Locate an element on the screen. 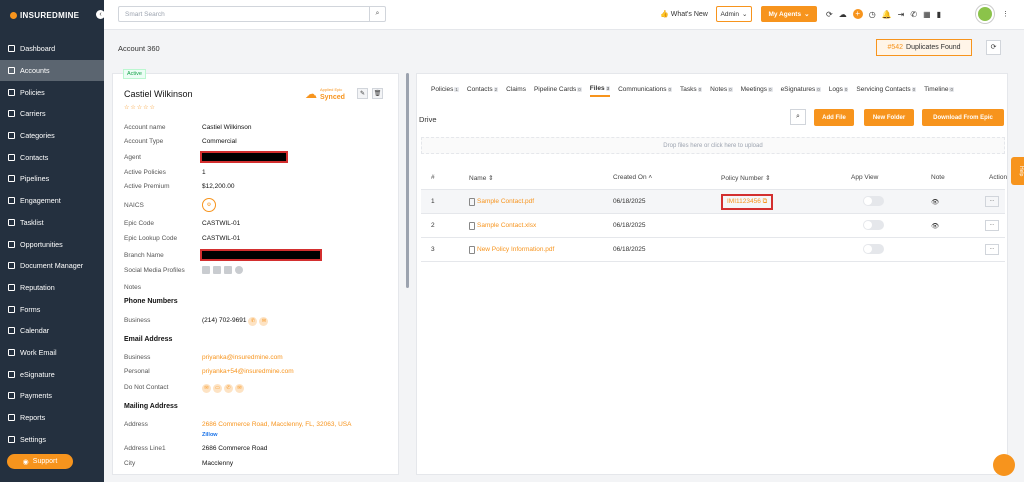  my-agents-label: My Agents is located at coordinates (785, 14).